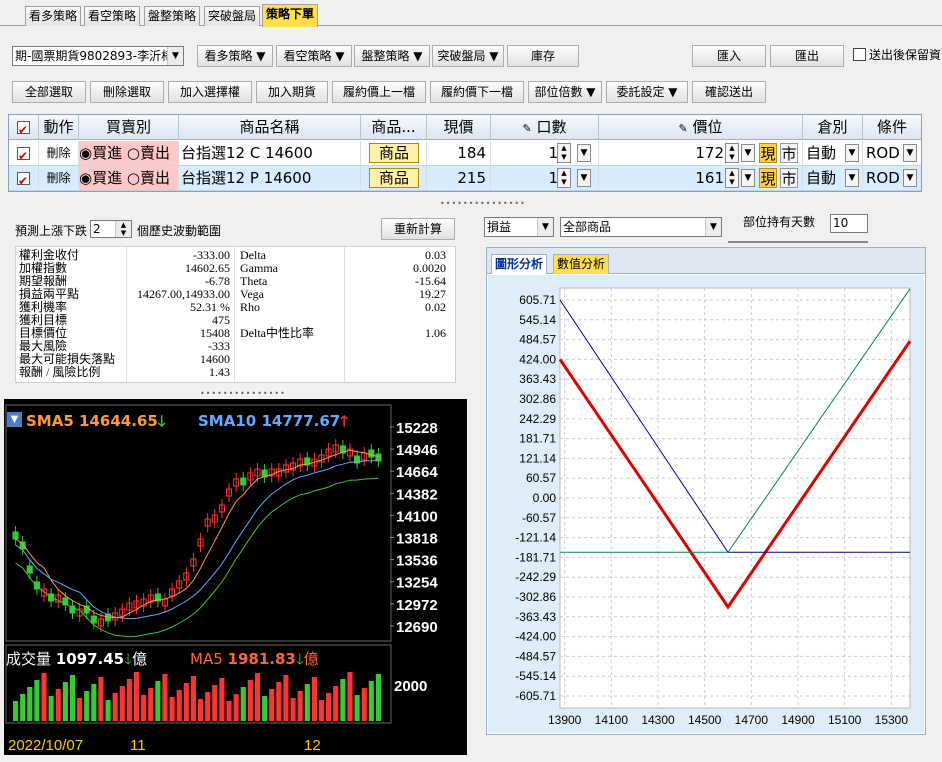  I want to click on tab-bear: 看空策略, so click(112, 16).